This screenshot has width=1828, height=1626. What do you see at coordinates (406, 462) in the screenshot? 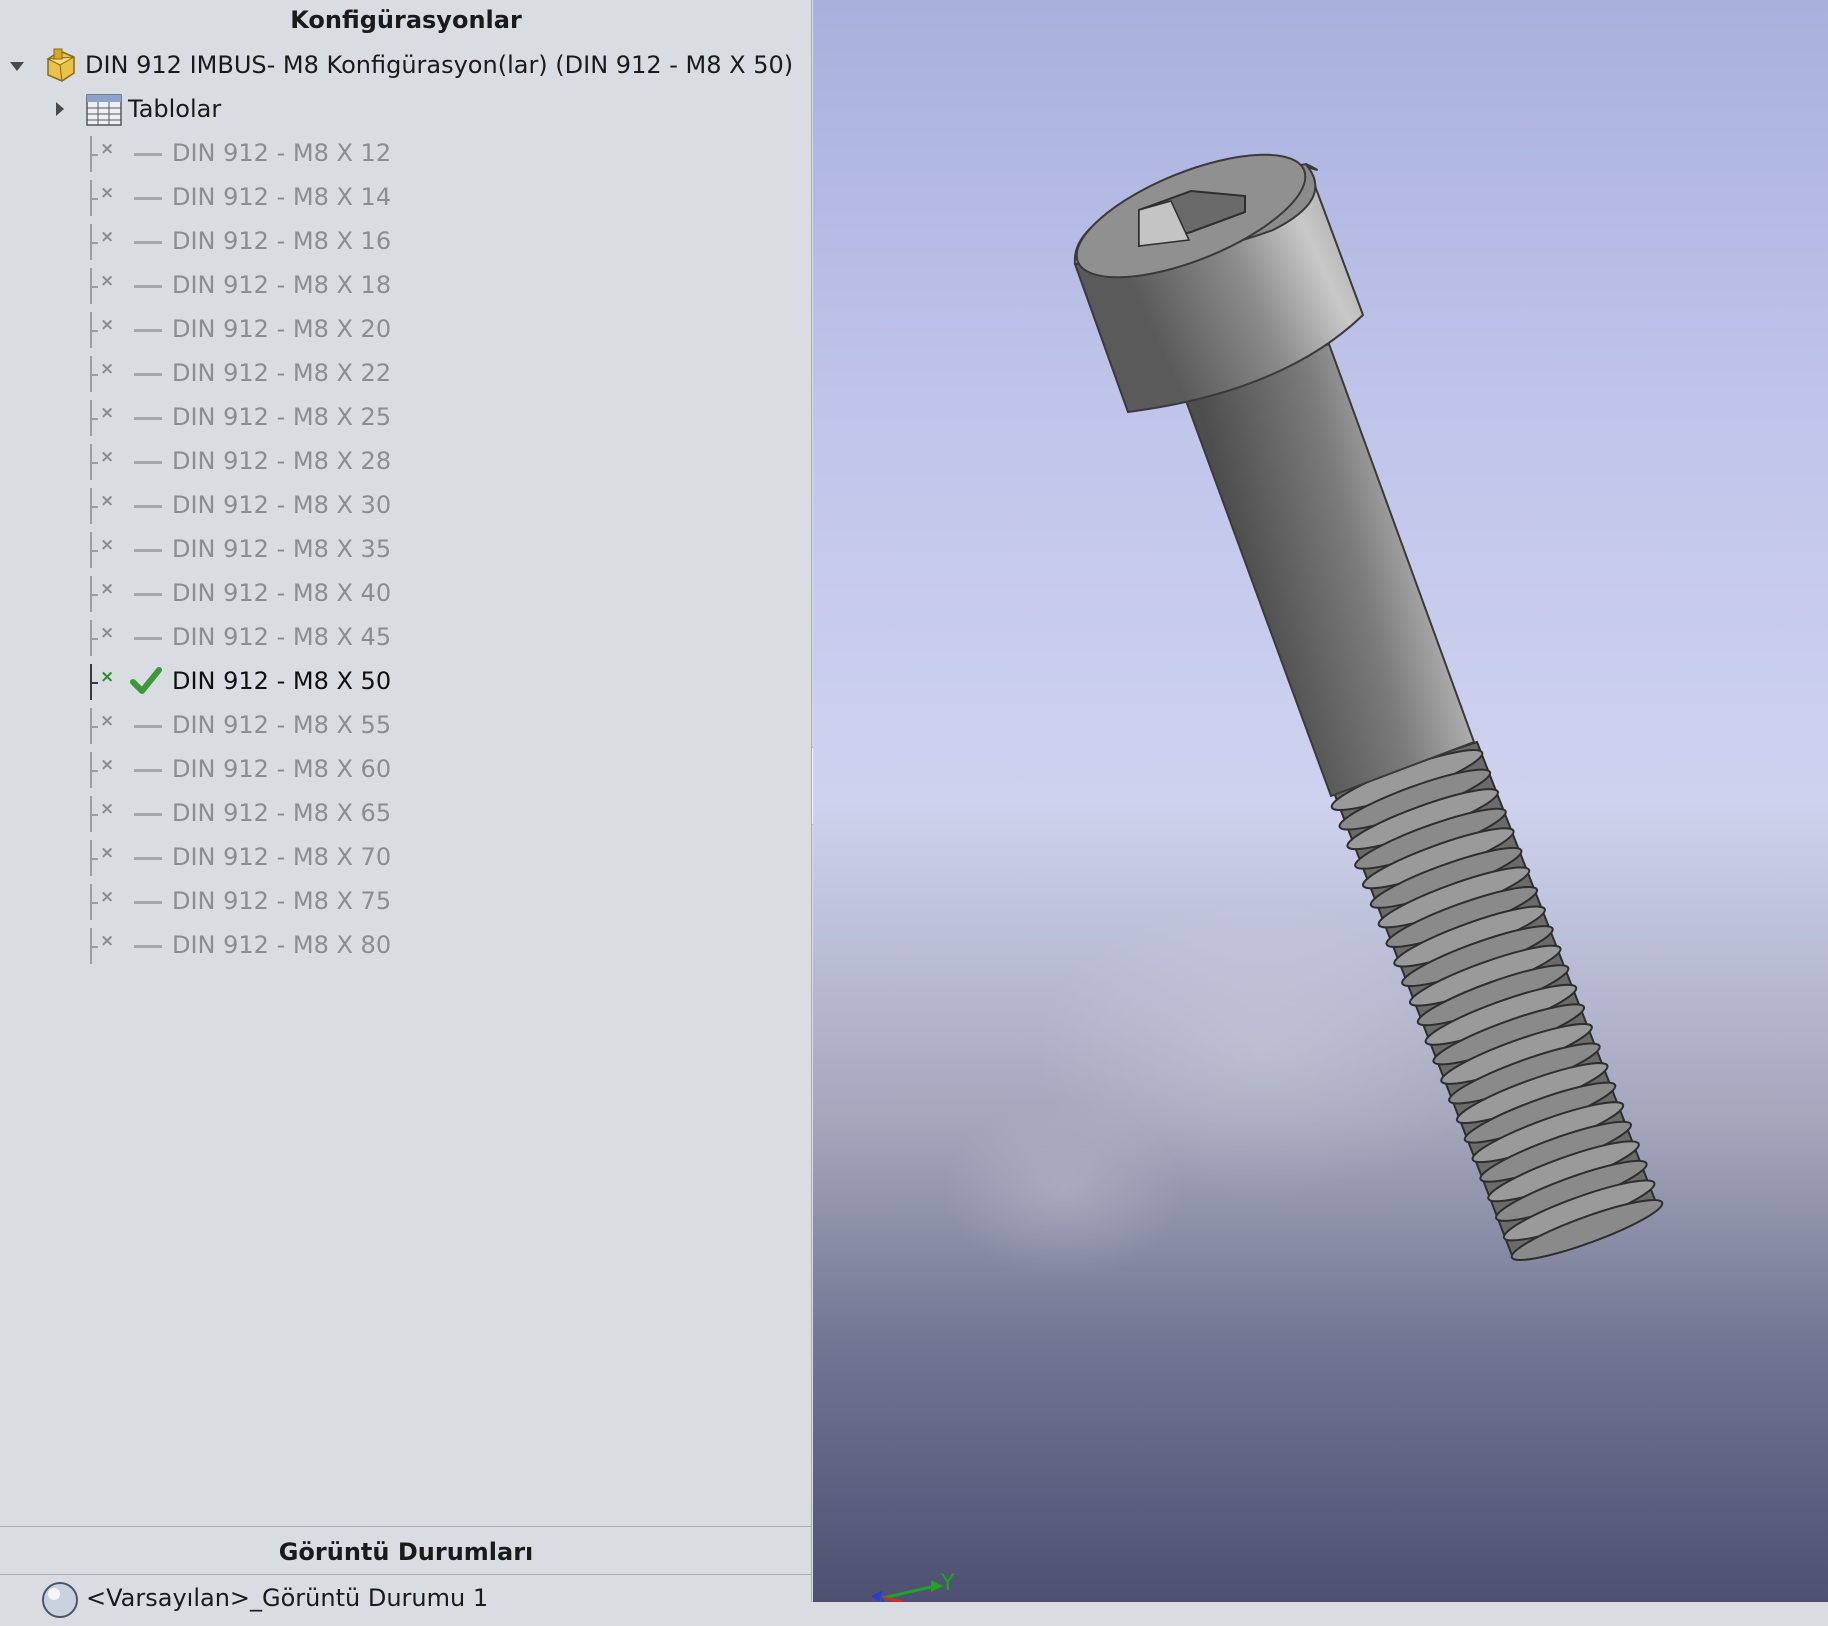
I see `configuration-item: × DIN 912 - M8 X 28` at bounding box center [406, 462].